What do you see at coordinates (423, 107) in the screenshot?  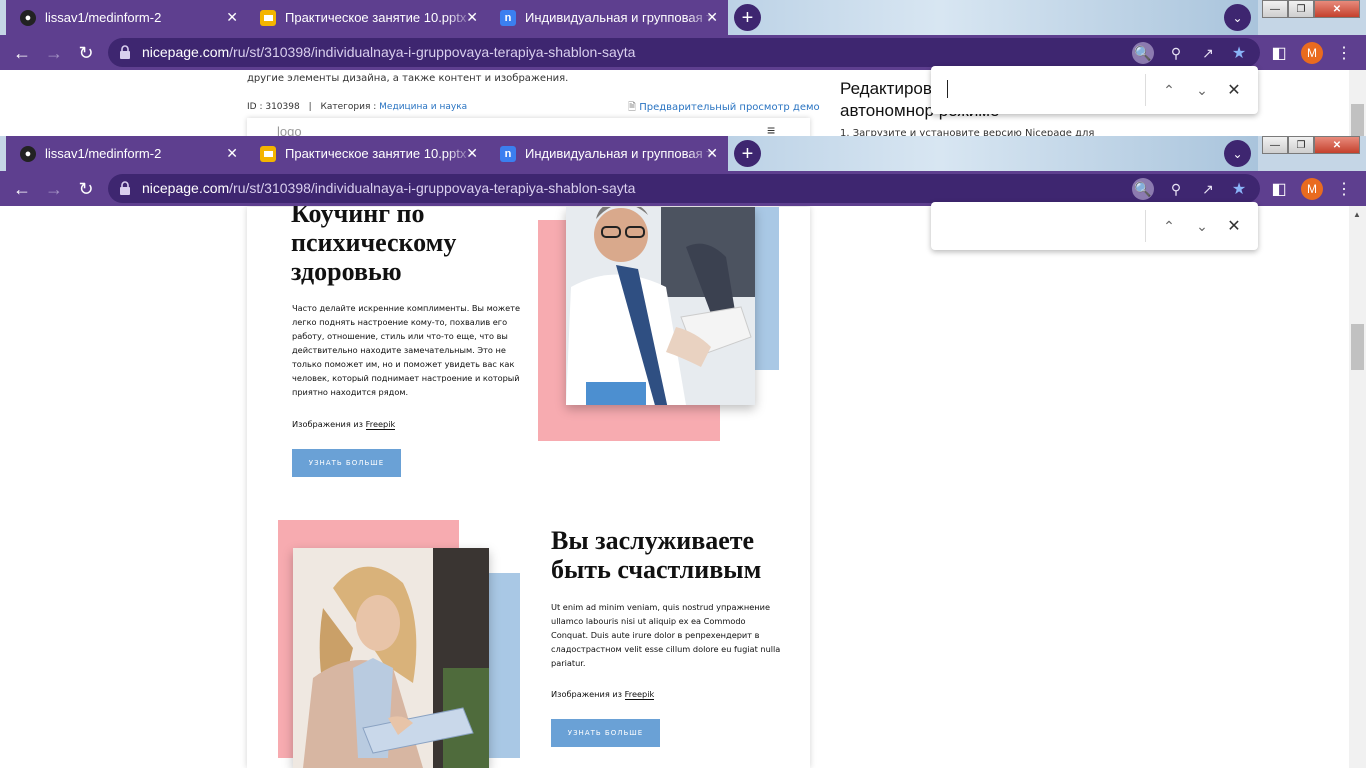 I see `category-link: Медицина и наука` at bounding box center [423, 107].